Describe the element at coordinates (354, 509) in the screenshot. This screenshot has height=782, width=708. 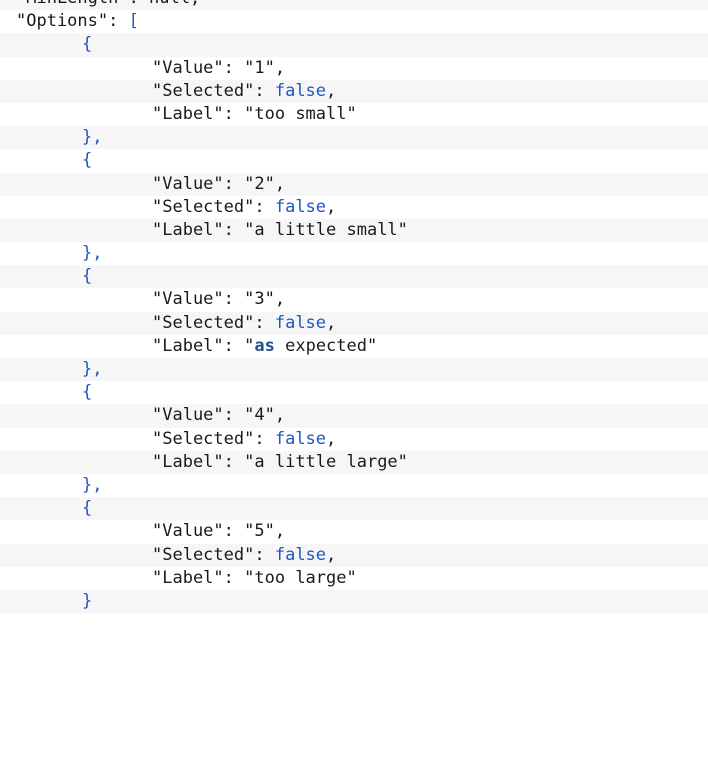
I see `option-5-open: {` at that location.